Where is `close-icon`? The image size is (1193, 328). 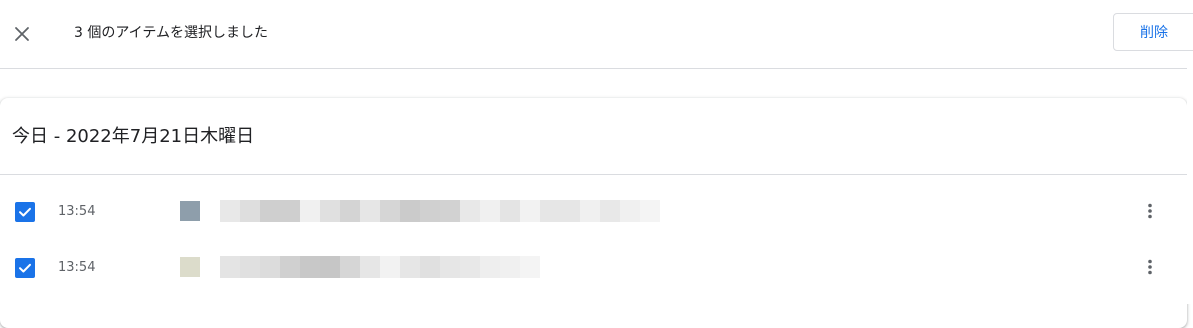
close-icon is located at coordinates (22, 34).